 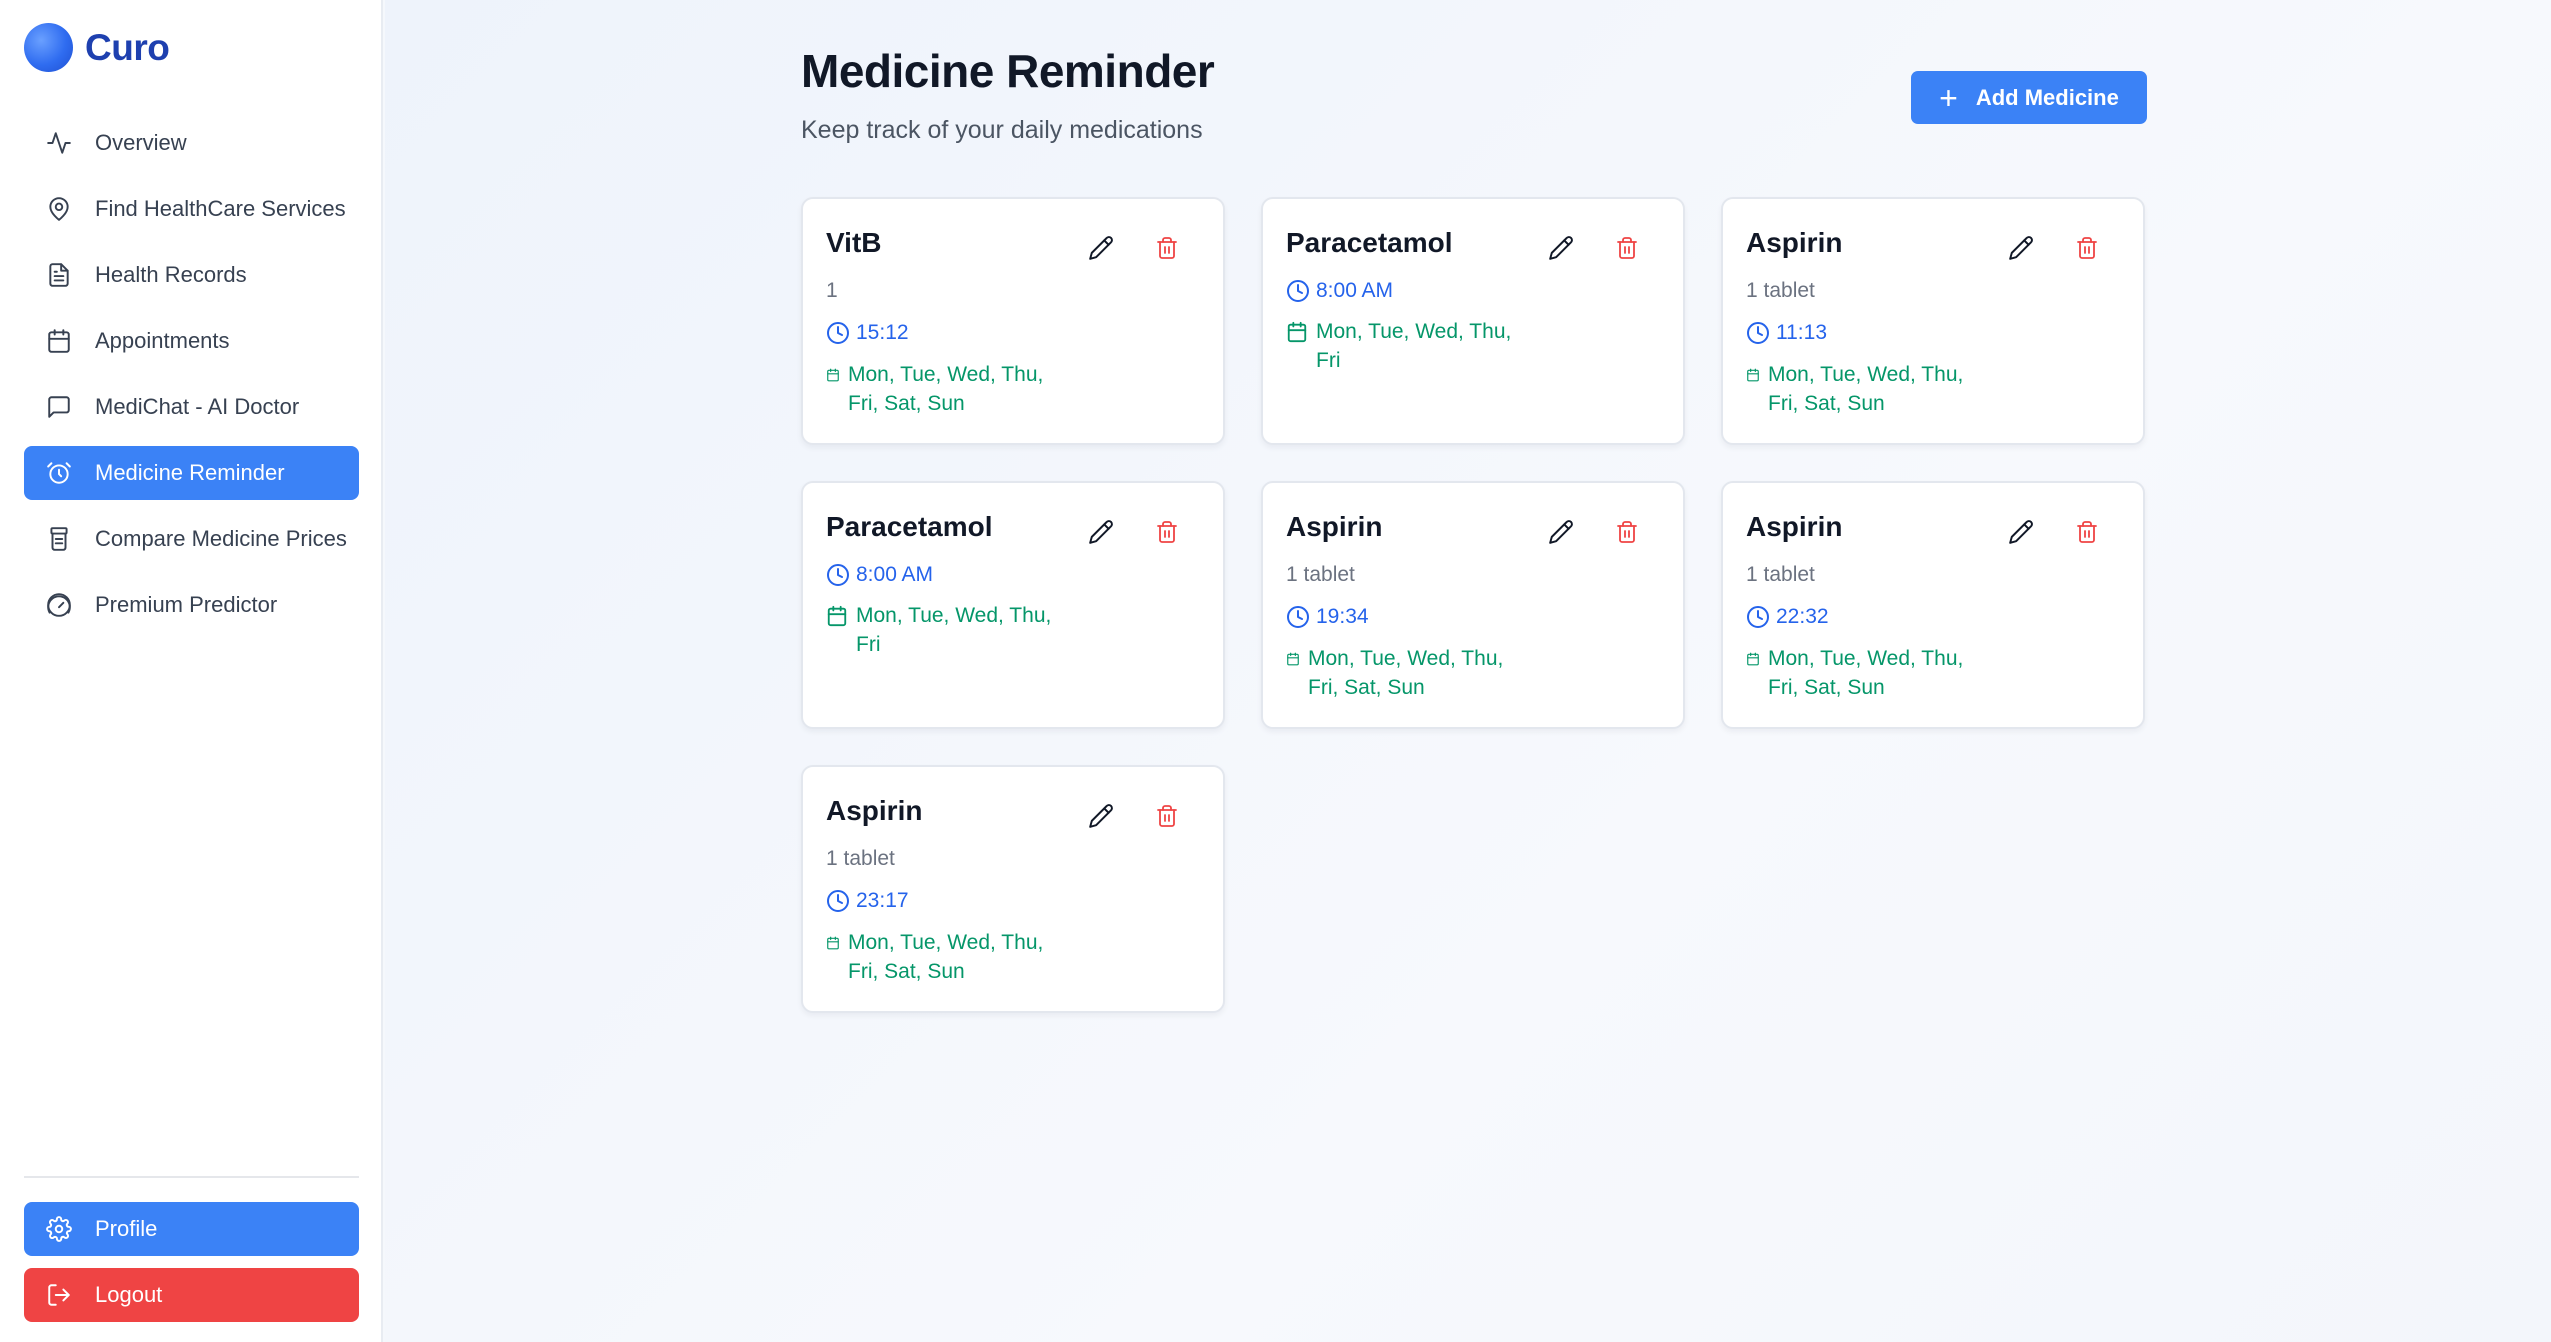 I want to click on sidebar-item-appointments: Appointments, so click(x=191, y=341).